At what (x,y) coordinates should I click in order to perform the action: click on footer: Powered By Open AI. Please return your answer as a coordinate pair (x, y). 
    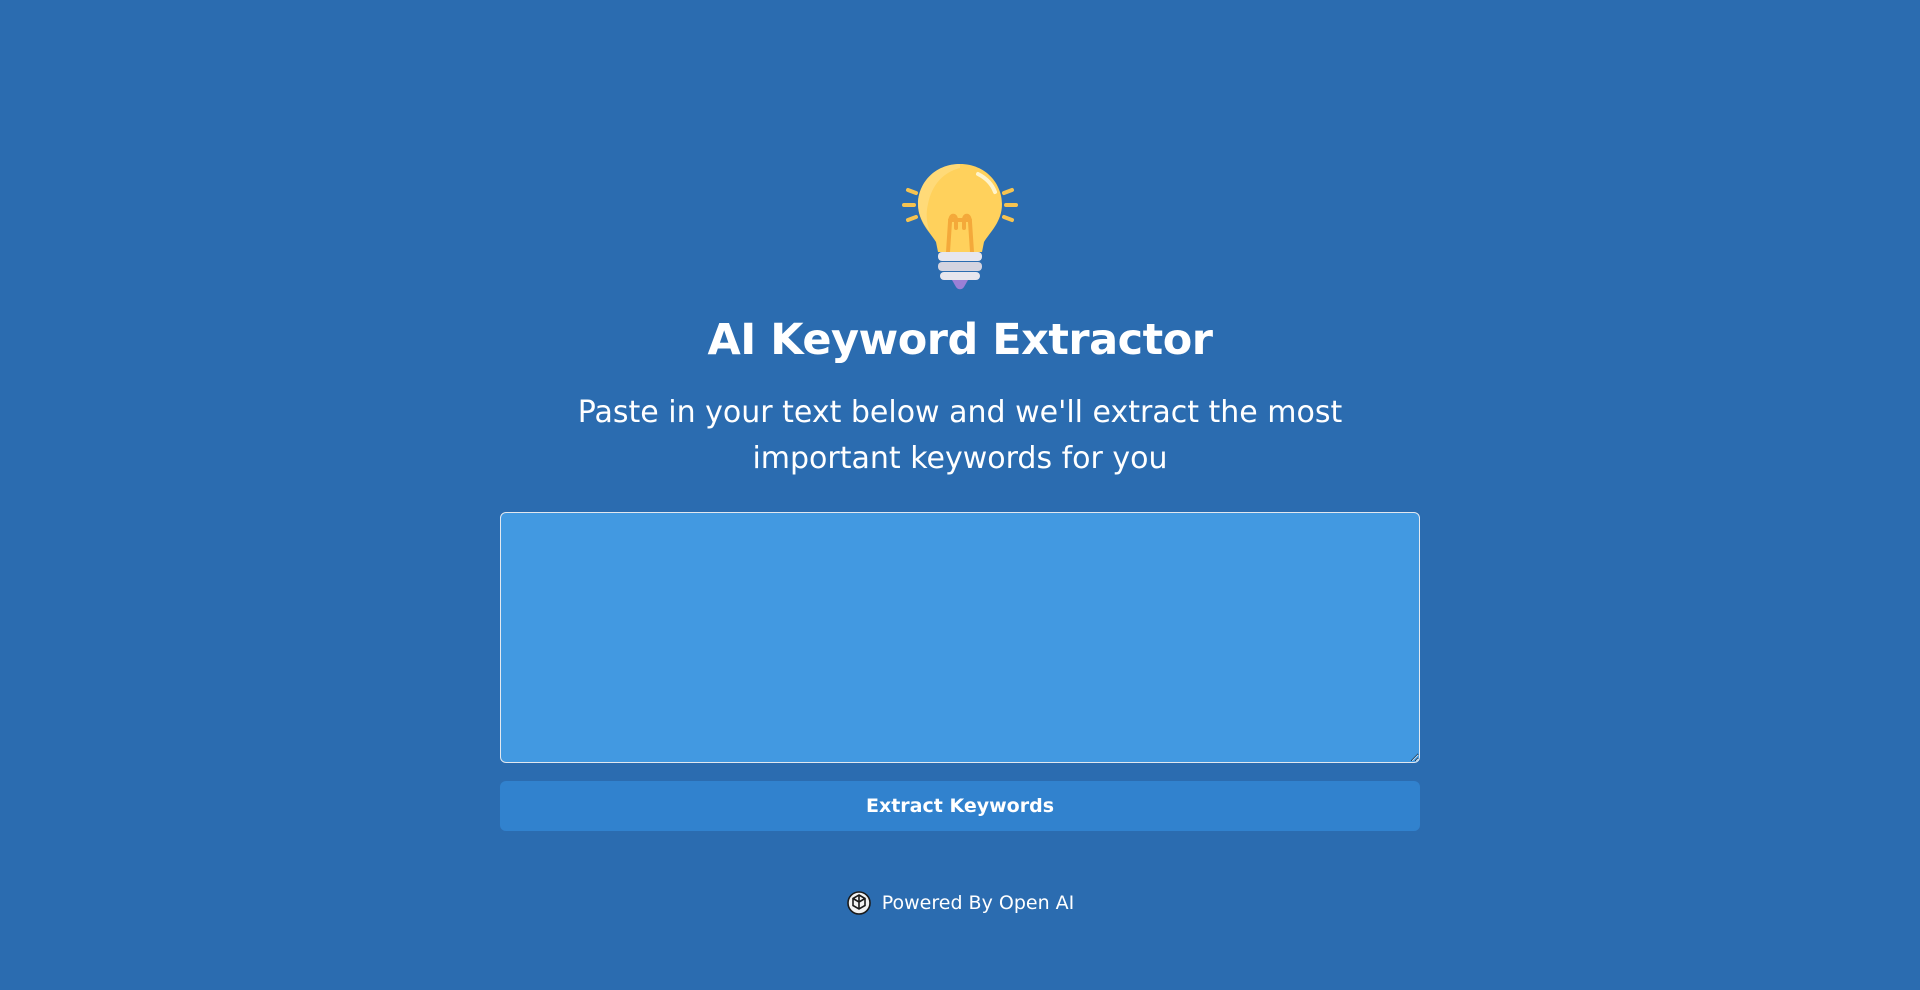
    Looking at the image, I should click on (960, 903).